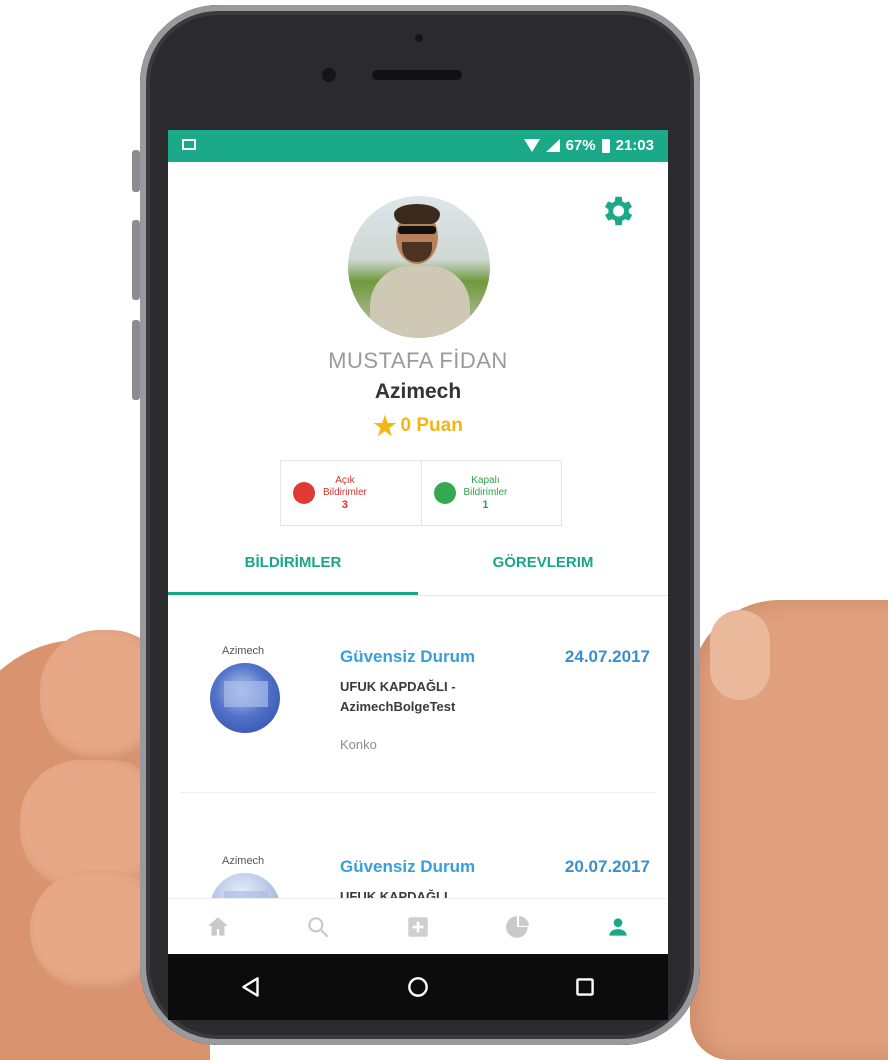 This screenshot has height=1060, width=888. I want to click on tab-notifications: BİLDİRİMLER, so click(293, 570).